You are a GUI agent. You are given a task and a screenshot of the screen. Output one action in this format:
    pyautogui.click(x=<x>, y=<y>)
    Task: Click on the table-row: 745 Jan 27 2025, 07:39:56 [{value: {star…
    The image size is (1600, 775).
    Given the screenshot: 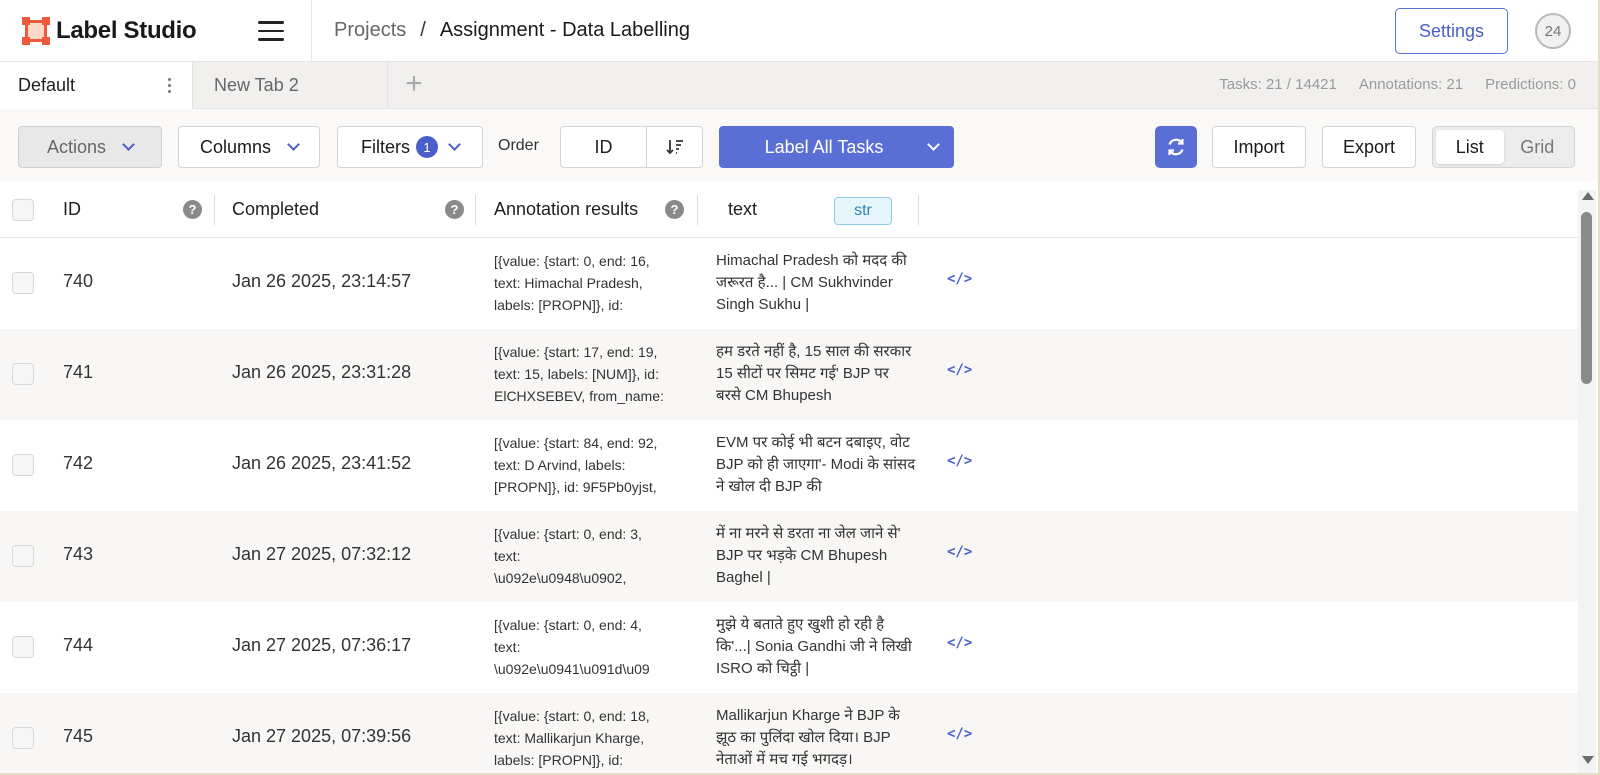 What is the action you would take?
    pyautogui.click(x=789, y=733)
    